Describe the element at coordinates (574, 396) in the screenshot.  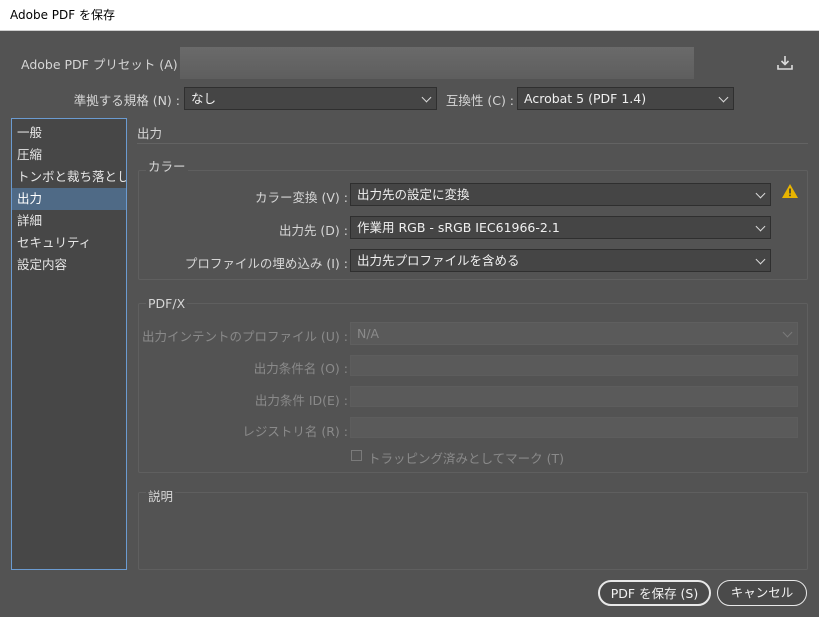
I see `condition-id-field` at that location.